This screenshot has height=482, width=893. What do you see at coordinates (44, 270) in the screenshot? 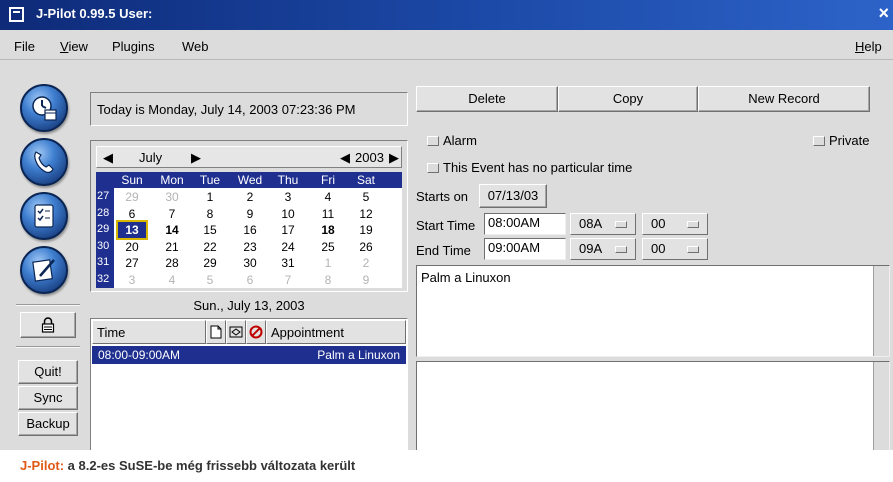
I see `memo-icon` at bounding box center [44, 270].